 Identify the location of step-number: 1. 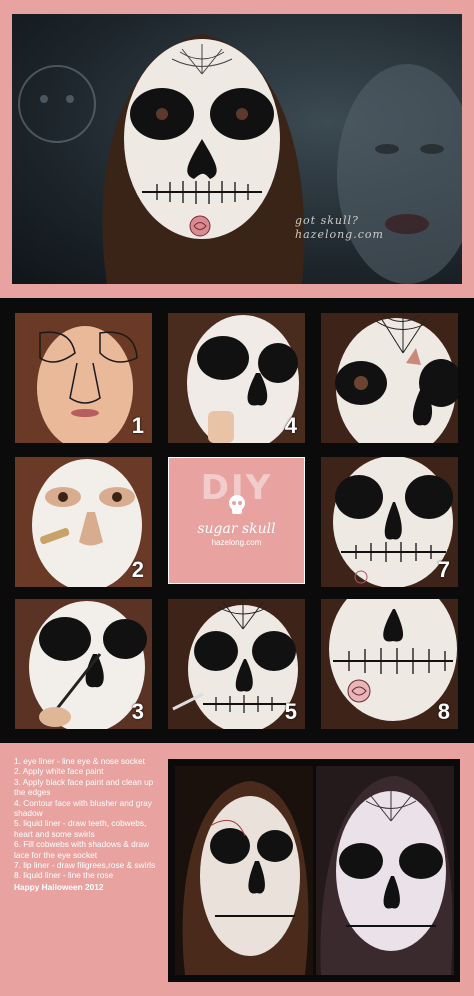
(137, 425).